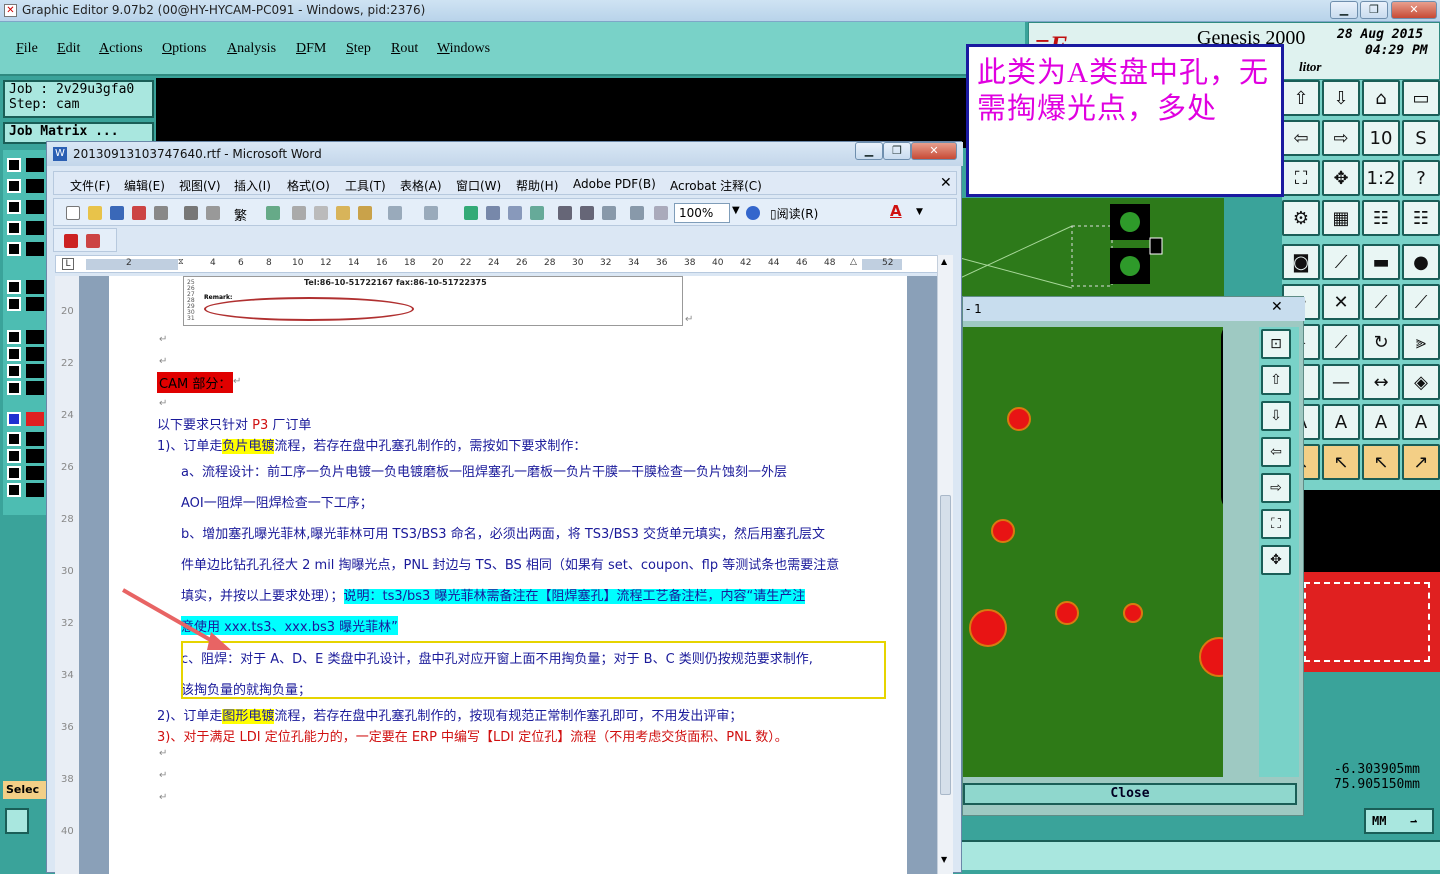  Describe the element at coordinates (365, 185) in the screenshot. I see `word-menu-tools: 工具(T)` at that location.